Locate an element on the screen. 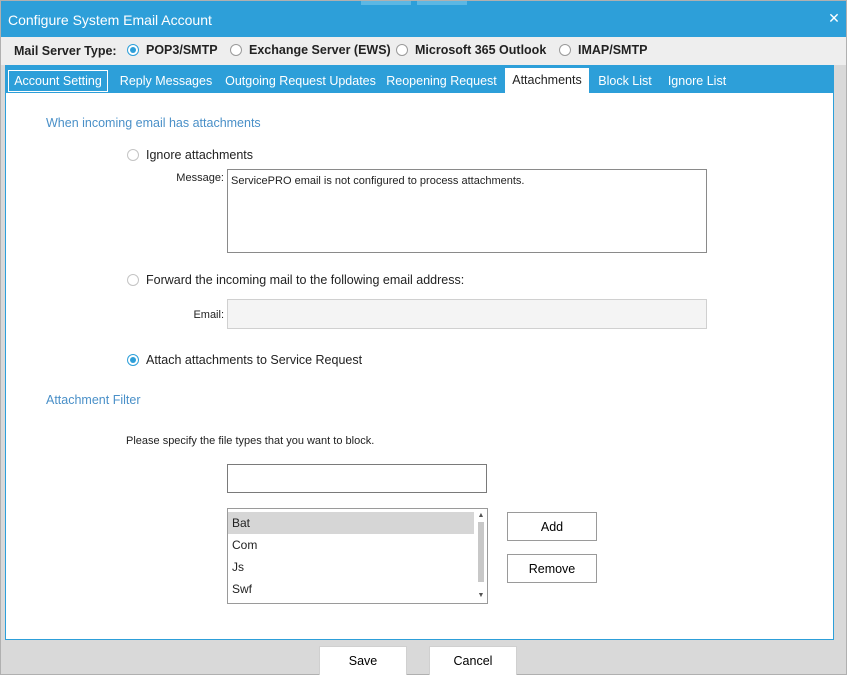 Image resolution: width=847 pixels, height=675 pixels. ignore-attachments-option: Ignore attachments is located at coordinates (190, 155).